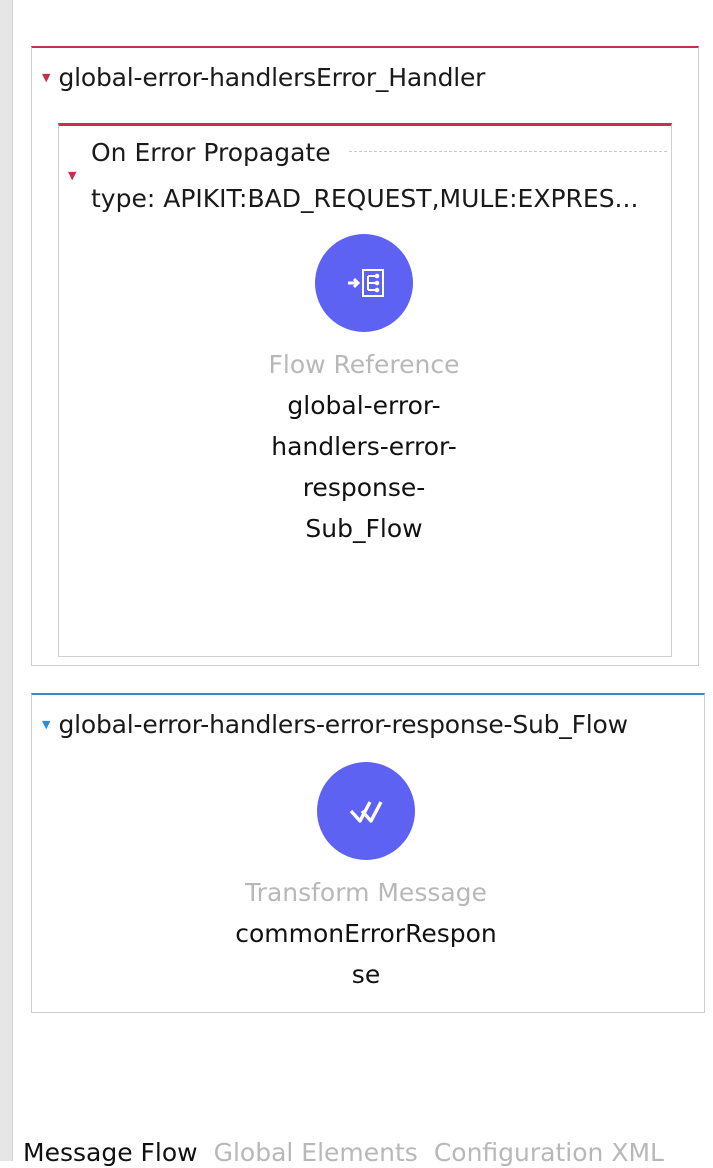 This screenshot has height=1168, width=713. What do you see at coordinates (364, 283) in the screenshot?
I see `flow-reference-icon` at bounding box center [364, 283].